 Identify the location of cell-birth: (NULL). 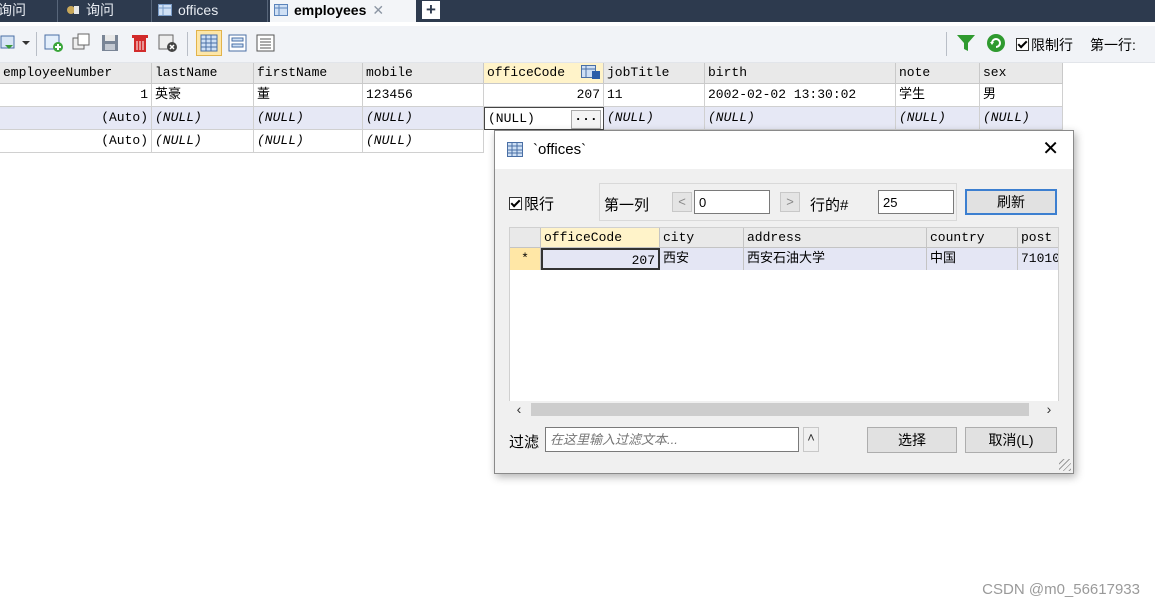
(800, 118).